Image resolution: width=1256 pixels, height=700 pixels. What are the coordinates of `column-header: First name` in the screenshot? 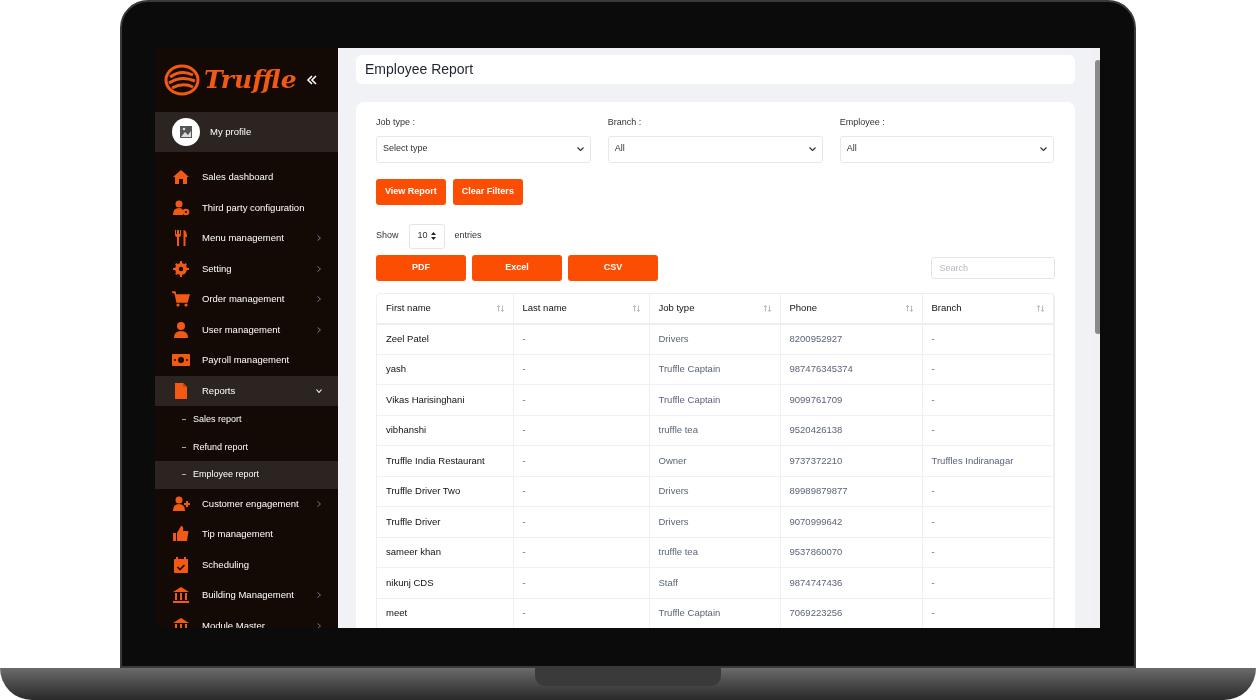 It's located at (445, 308).